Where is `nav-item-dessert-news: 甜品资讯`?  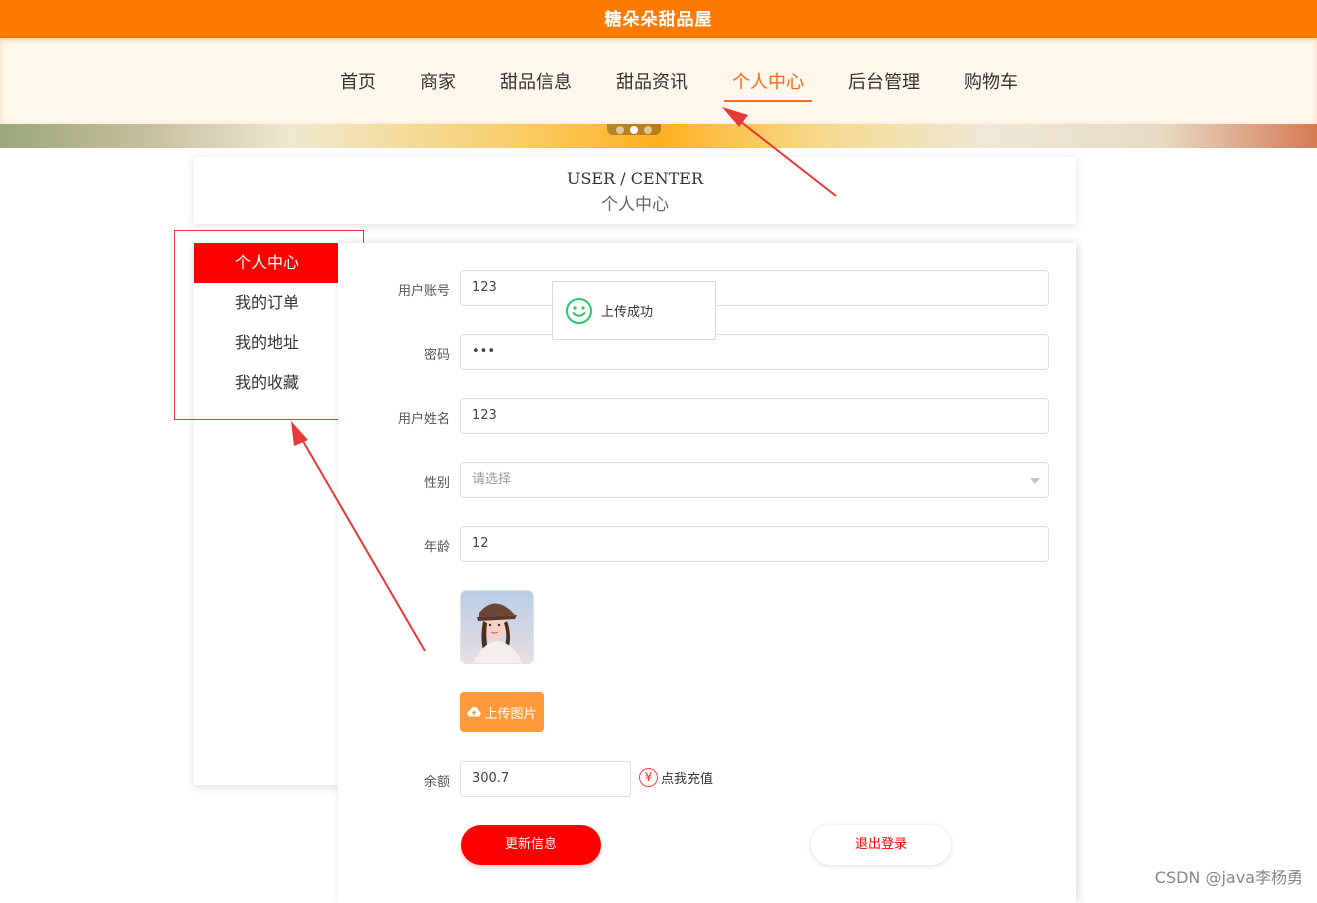 nav-item-dessert-news: 甜品资讯 is located at coordinates (652, 84).